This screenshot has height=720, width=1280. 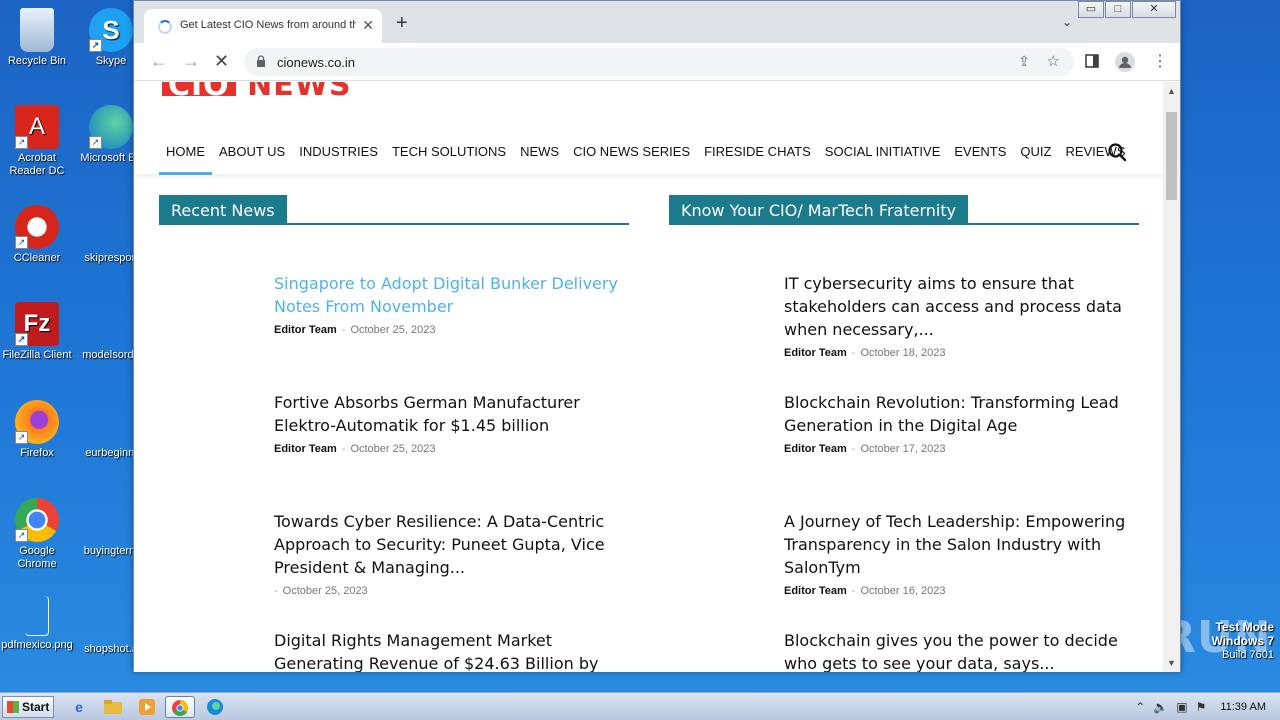 What do you see at coordinates (37, 520) in the screenshot?
I see `chrome-icon: ↗` at bounding box center [37, 520].